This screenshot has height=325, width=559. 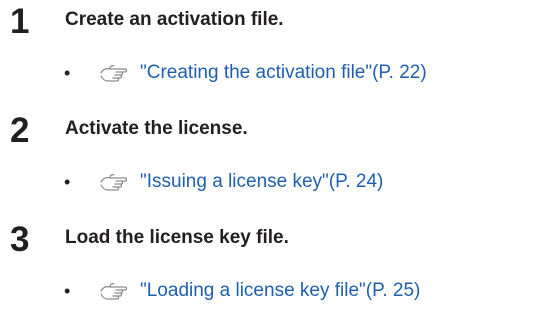 I want to click on reference-link: "Loading a license key file"(P. 25), so click(x=280, y=291).